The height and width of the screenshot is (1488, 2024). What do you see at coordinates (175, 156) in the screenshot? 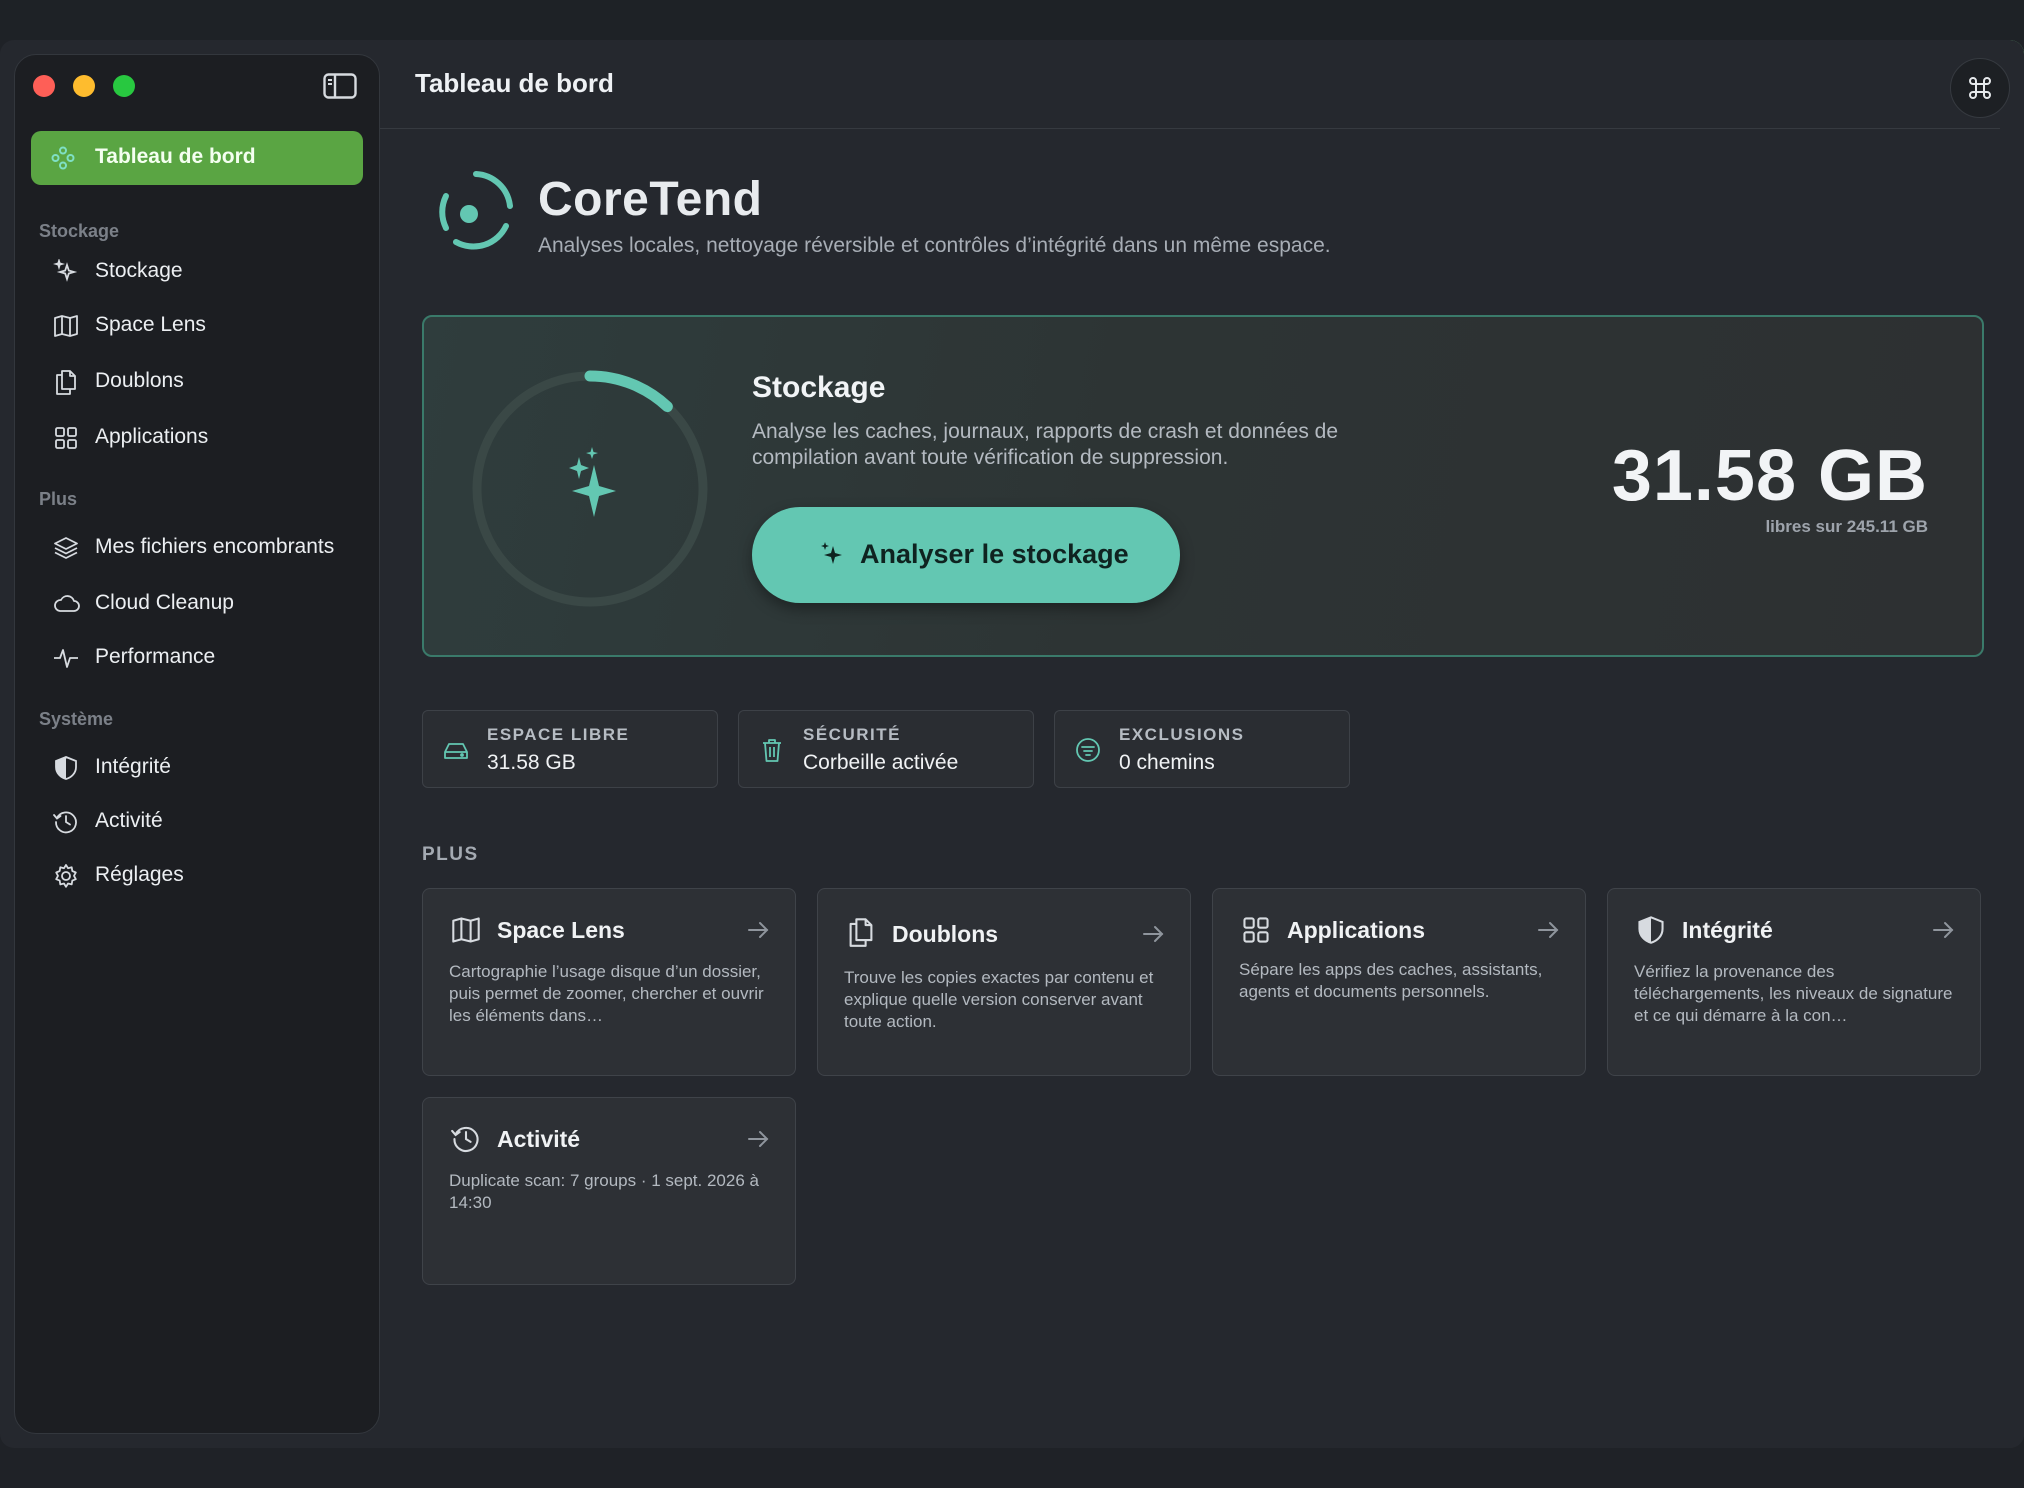
I see `sidebar-item-label: Tableau de bord` at bounding box center [175, 156].